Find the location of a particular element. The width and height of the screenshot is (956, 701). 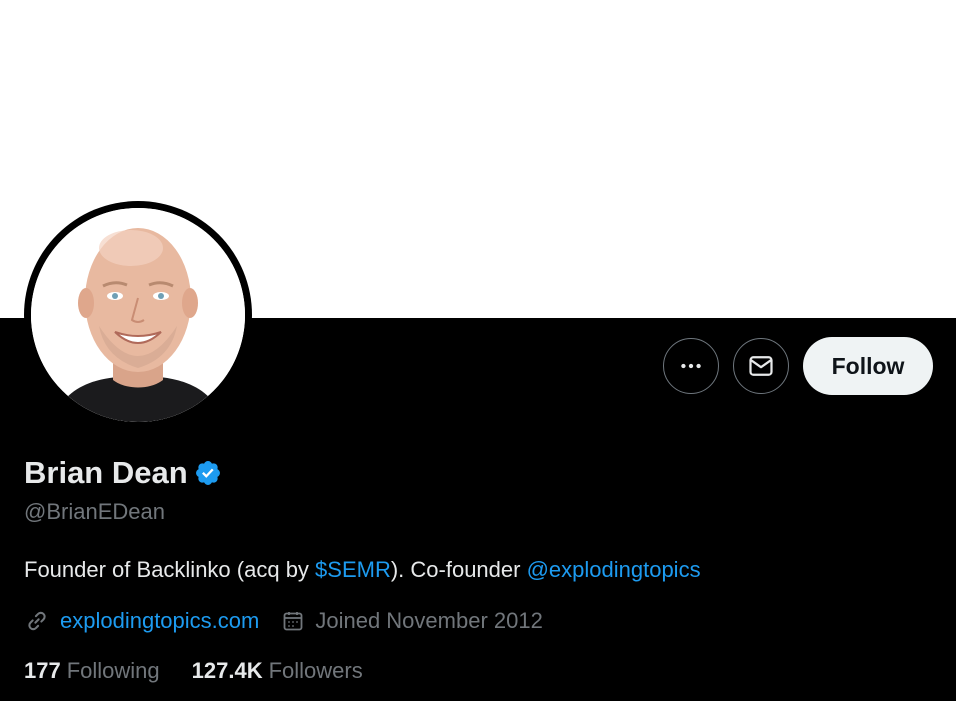

followers-label: Followers is located at coordinates (315, 670).